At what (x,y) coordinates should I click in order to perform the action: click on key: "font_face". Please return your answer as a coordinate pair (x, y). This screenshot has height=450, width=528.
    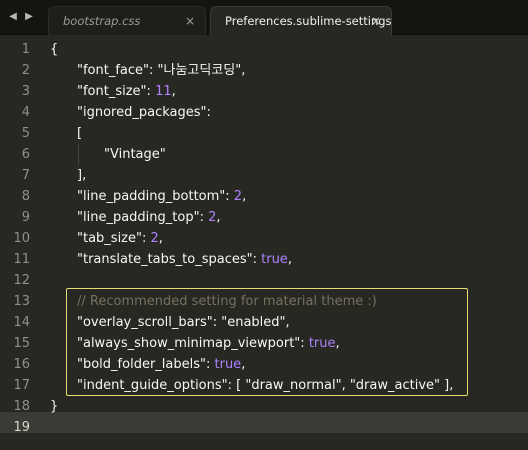
    Looking at the image, I should click on (113, 70).